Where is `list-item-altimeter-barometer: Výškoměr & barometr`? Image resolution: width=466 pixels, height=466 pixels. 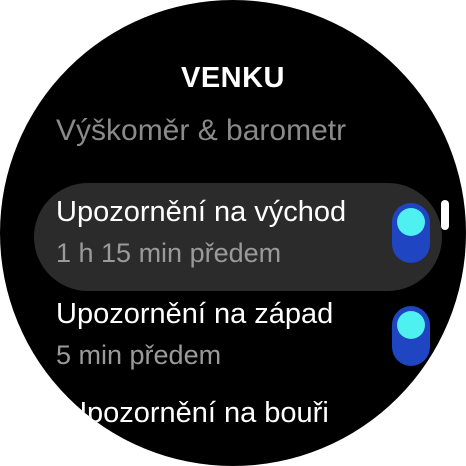 list-item-altimeter-barometer: Výškoměr & barometr is located at coordinates (201, 131).